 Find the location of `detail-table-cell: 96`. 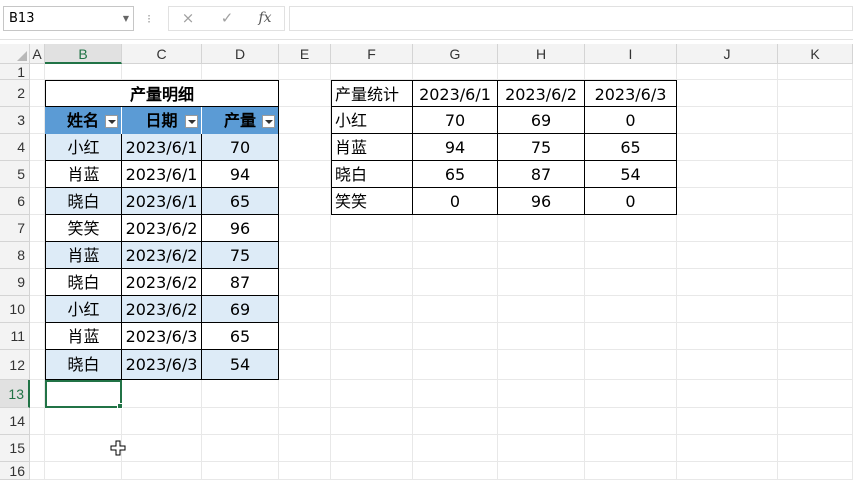

detail-table-cell: 96 is located at coordinates (240, 228).